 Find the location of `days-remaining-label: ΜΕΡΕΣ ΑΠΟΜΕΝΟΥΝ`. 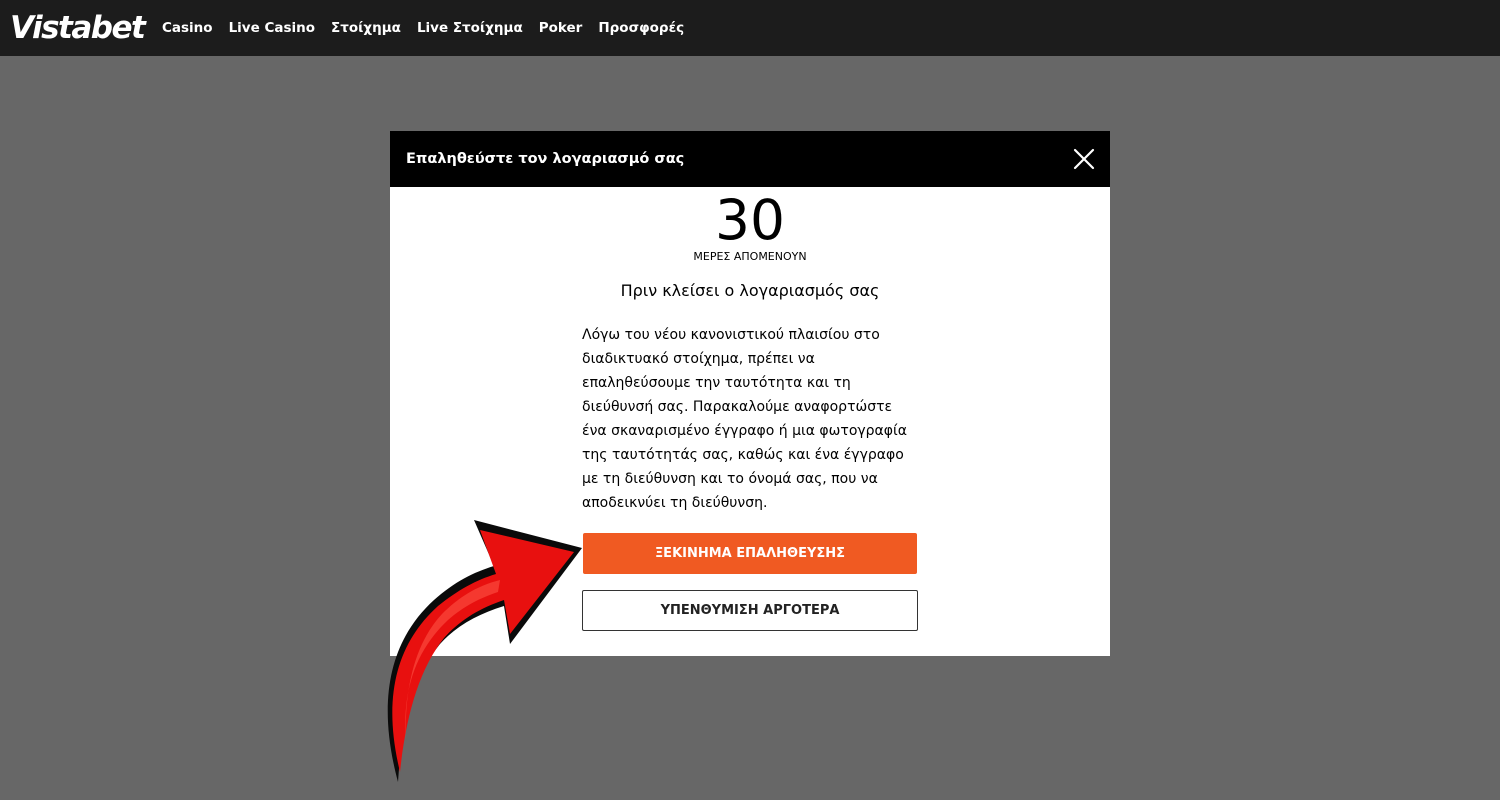

days-remaining-label: ΜΕΡΕΣ ΑΠΟΜΕΝΟΥΝ is located at coordinates (750, 256).